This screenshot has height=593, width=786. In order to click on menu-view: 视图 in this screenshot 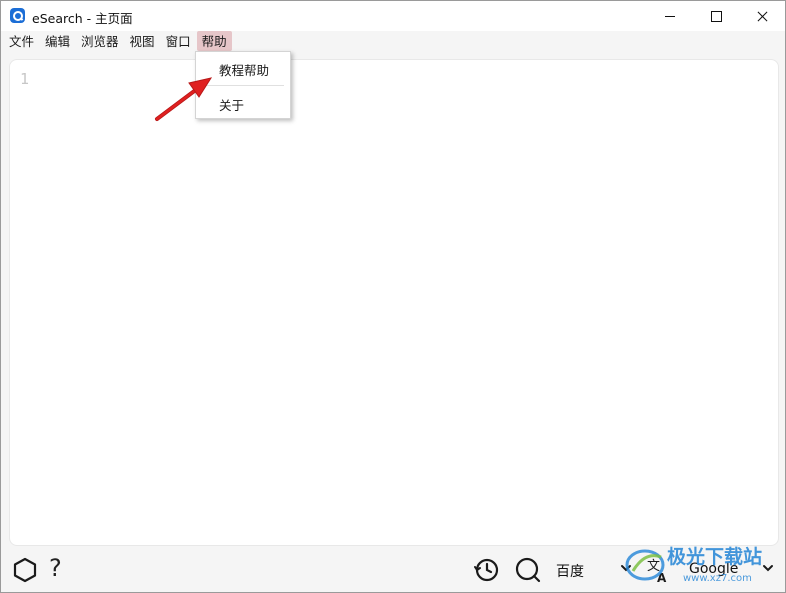, I will do `click(142, 41)`.